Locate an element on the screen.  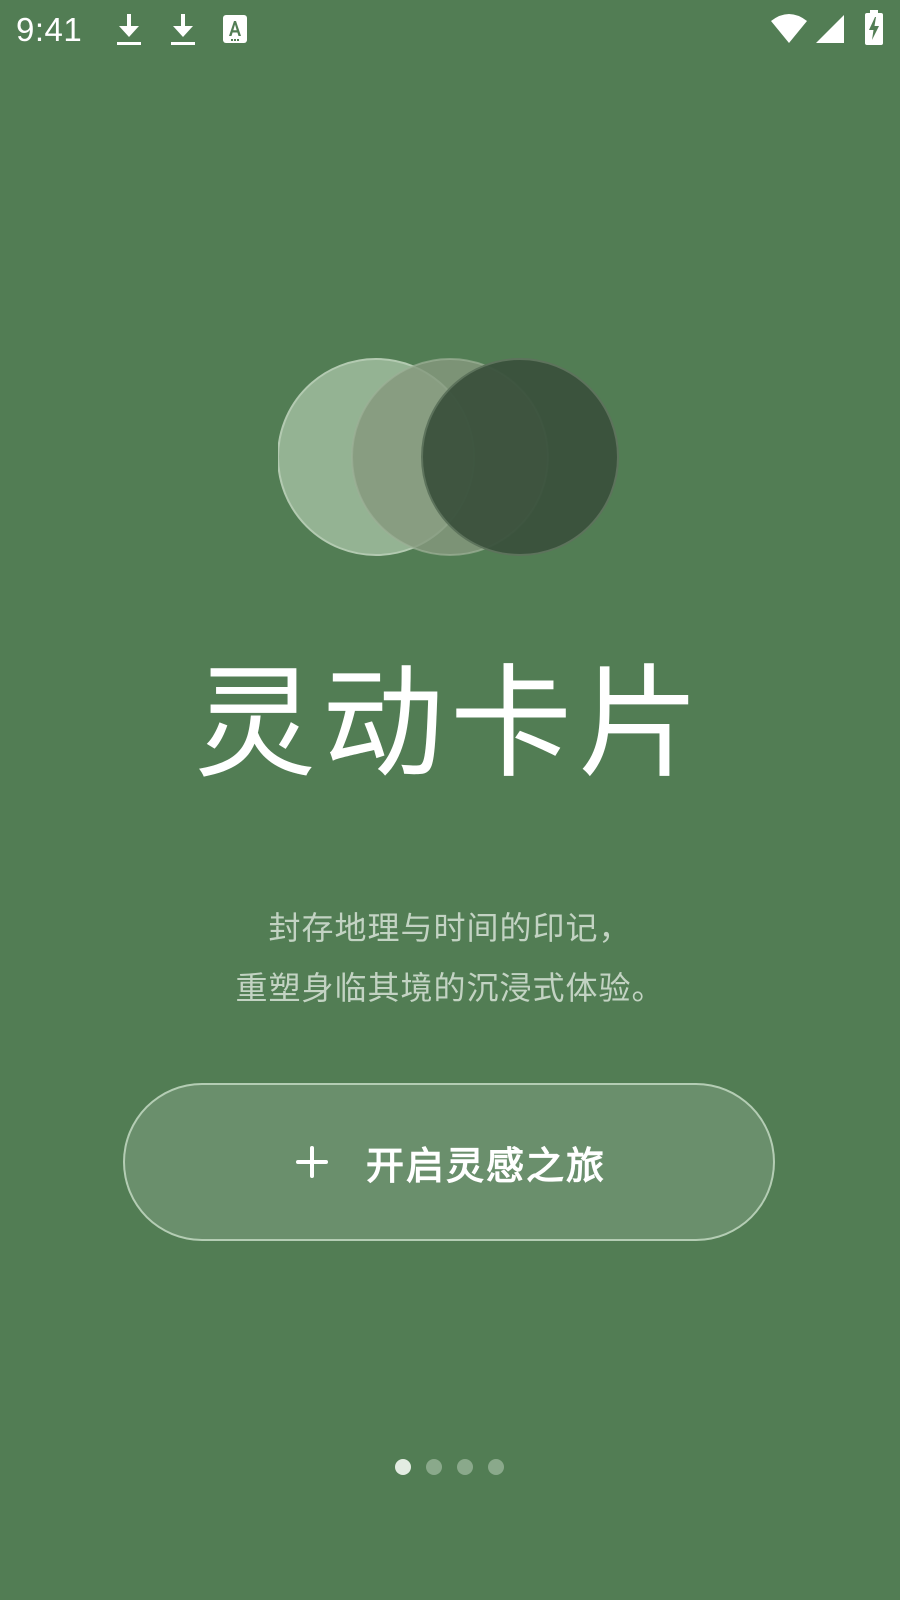
wifi-icon is located at coordinates (789, 28).